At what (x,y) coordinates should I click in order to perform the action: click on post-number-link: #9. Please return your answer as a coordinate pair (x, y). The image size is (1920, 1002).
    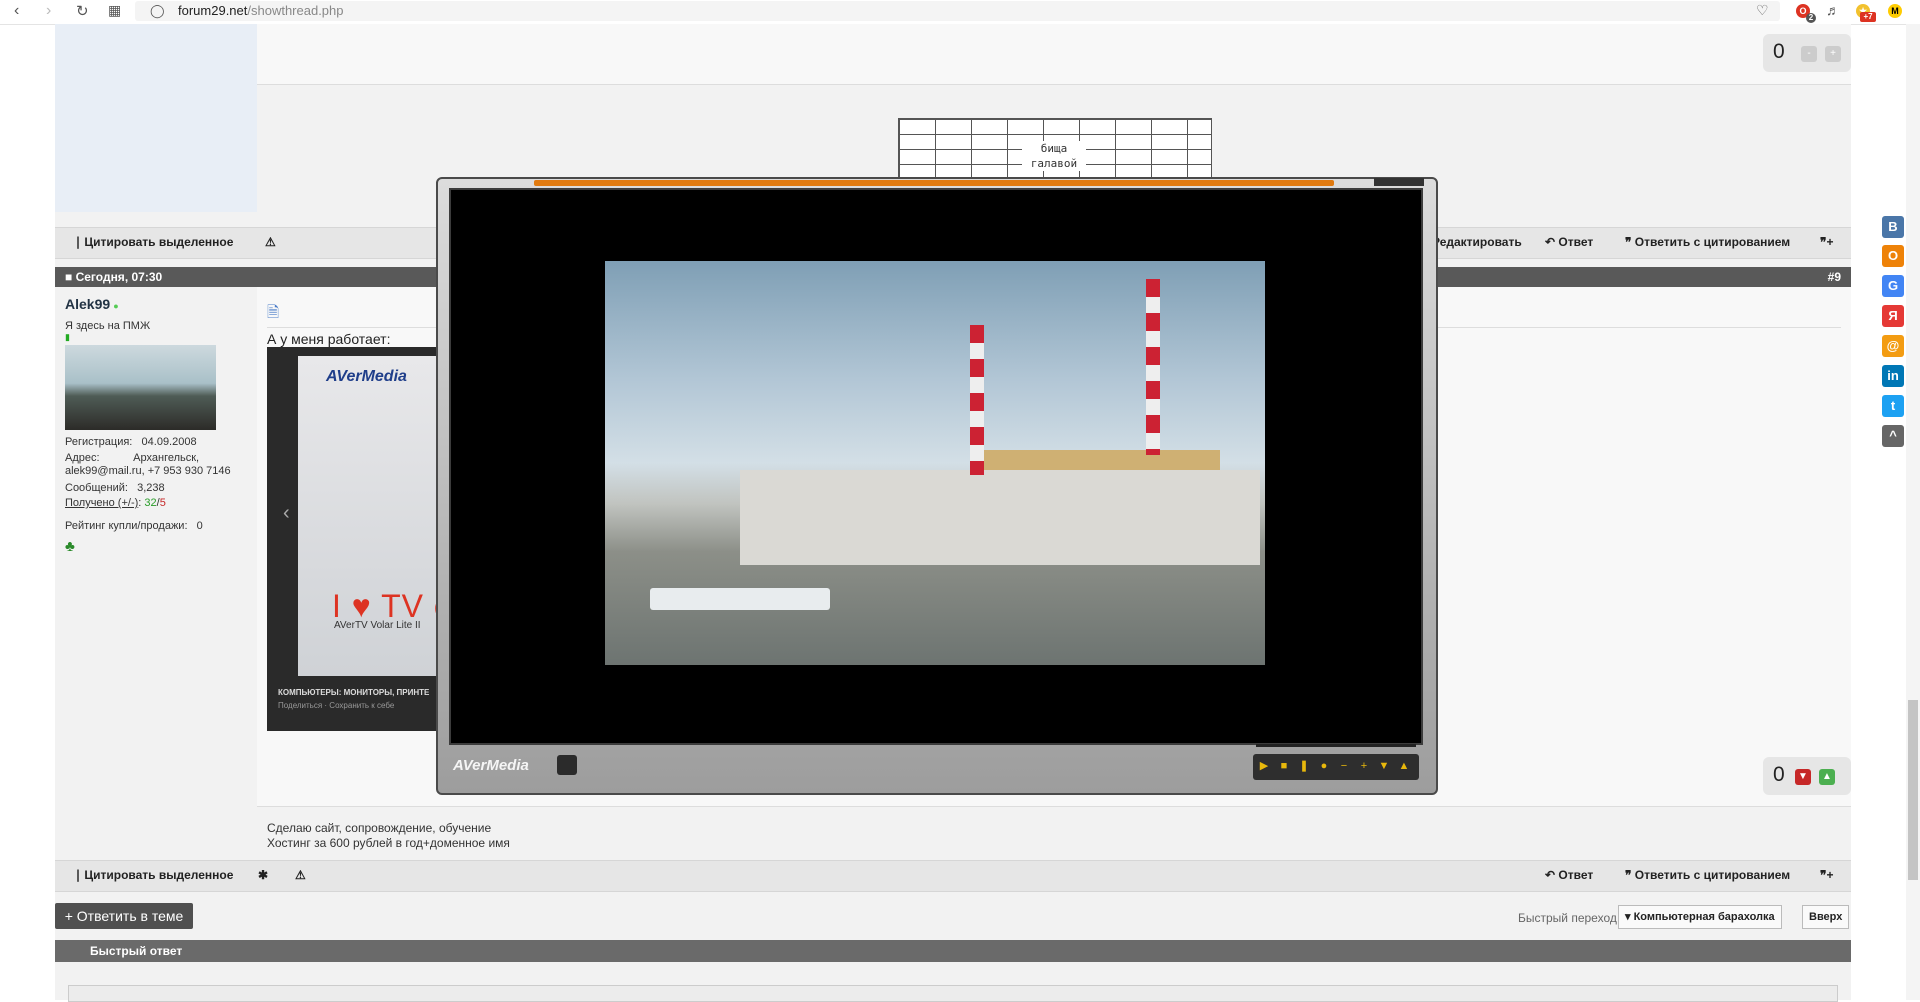
    Looking at the image, I should click on (1834, 277).